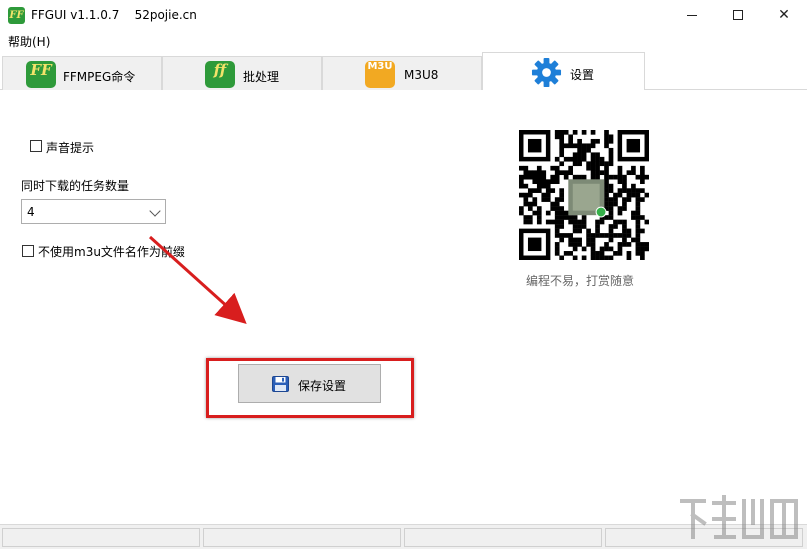 Image resolution: width=807 pixels, height=549 pixels. What do you see at coordinates (29, 41) in the screenshot?
I see `menu-help: 帮助(H)` at bounding box center [29, 41].